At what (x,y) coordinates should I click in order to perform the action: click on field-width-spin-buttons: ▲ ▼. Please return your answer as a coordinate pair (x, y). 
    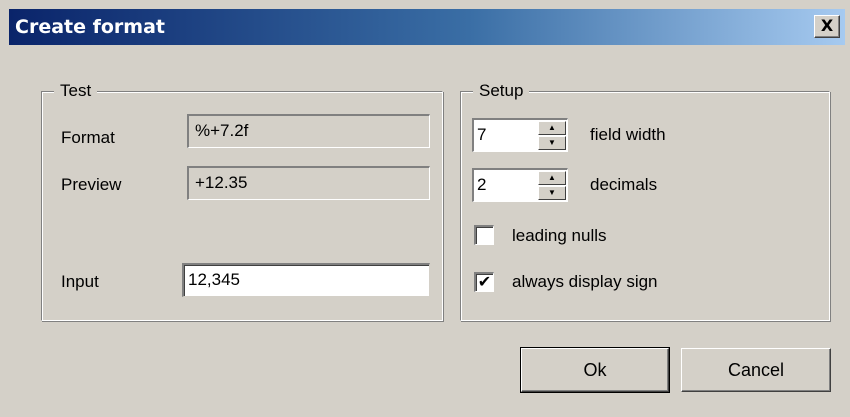
    Looking at the image, I should click on (552, 135).